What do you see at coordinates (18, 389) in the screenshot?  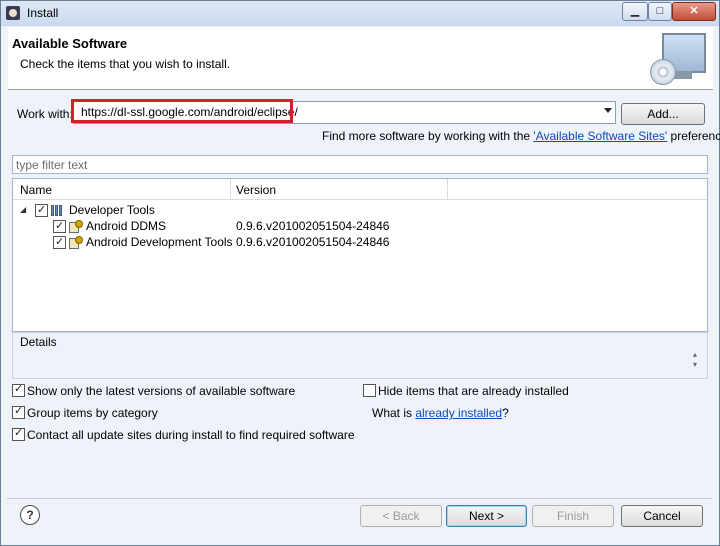 I see `show-latest-checkbox` at bounding box center [18, 389].